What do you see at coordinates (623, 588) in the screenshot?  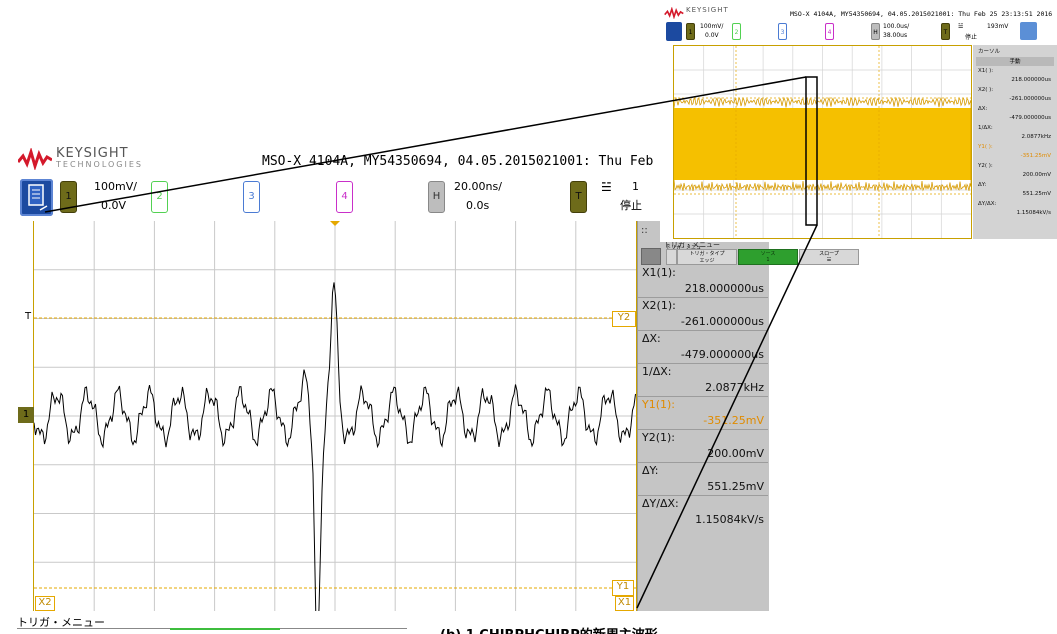 I see `cursor-y1-tag: Y1` at bounding box center [623, 588].